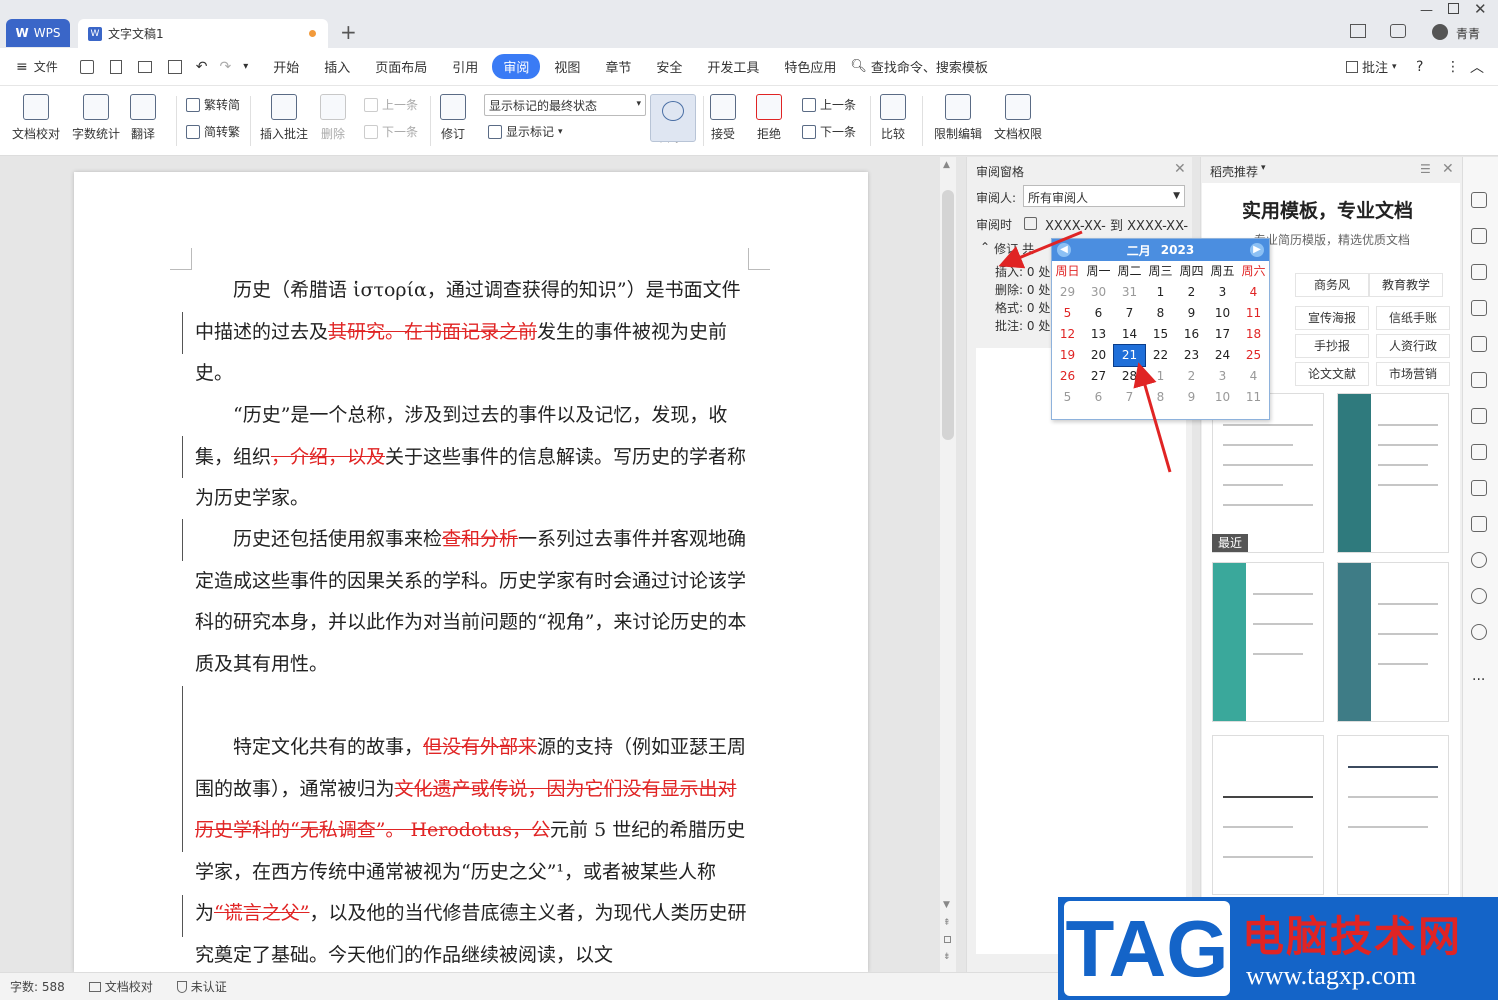 This screenshot has height=1000, width=1498. I want to click on shield-icon, so click(181, 986).